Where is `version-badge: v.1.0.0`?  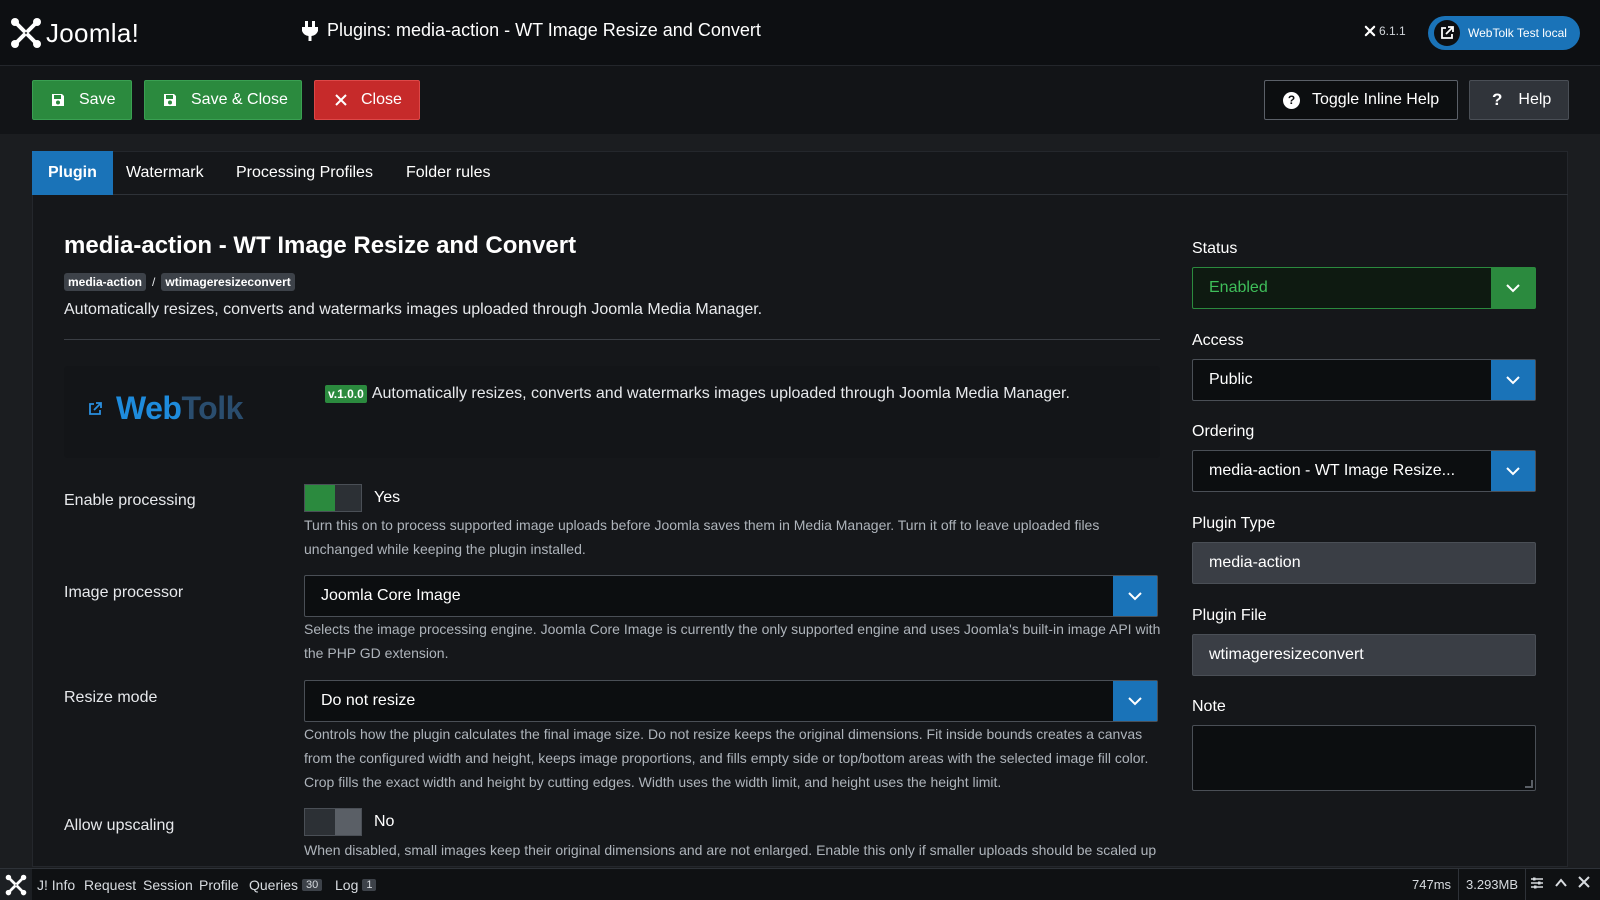 version-badge: v.1.0.0 is located at coordinates (346, 394).